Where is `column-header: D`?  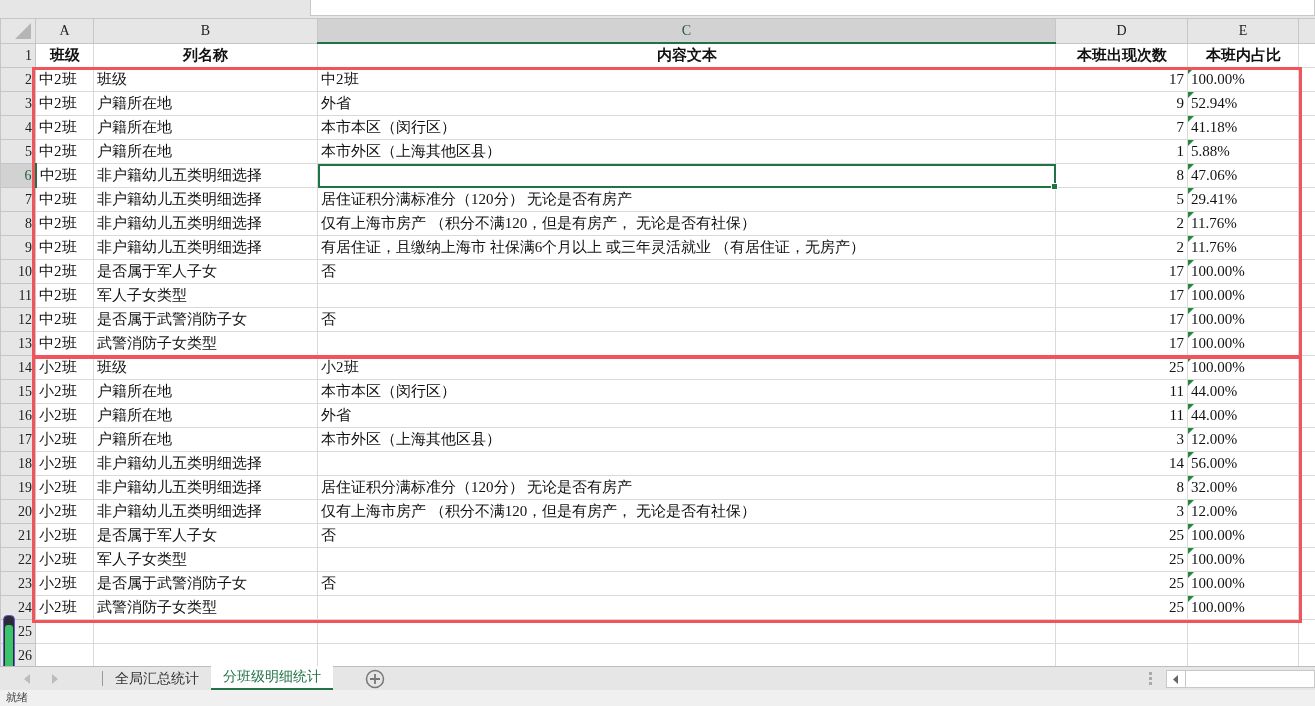 column-header: D is located at coordinates (1121, 30).